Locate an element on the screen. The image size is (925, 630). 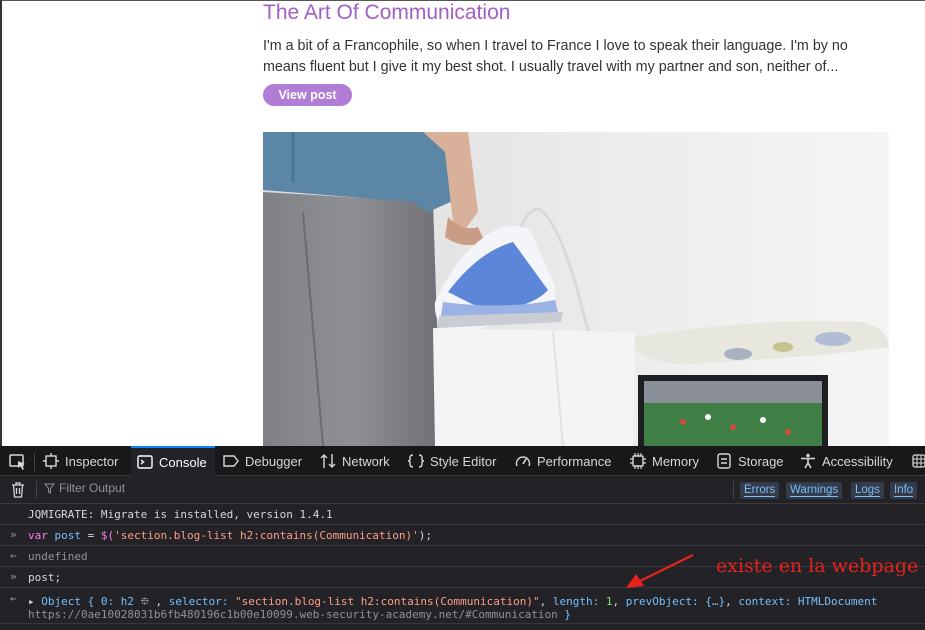
filter-info-label: Info is located at coordinates (904, 490).